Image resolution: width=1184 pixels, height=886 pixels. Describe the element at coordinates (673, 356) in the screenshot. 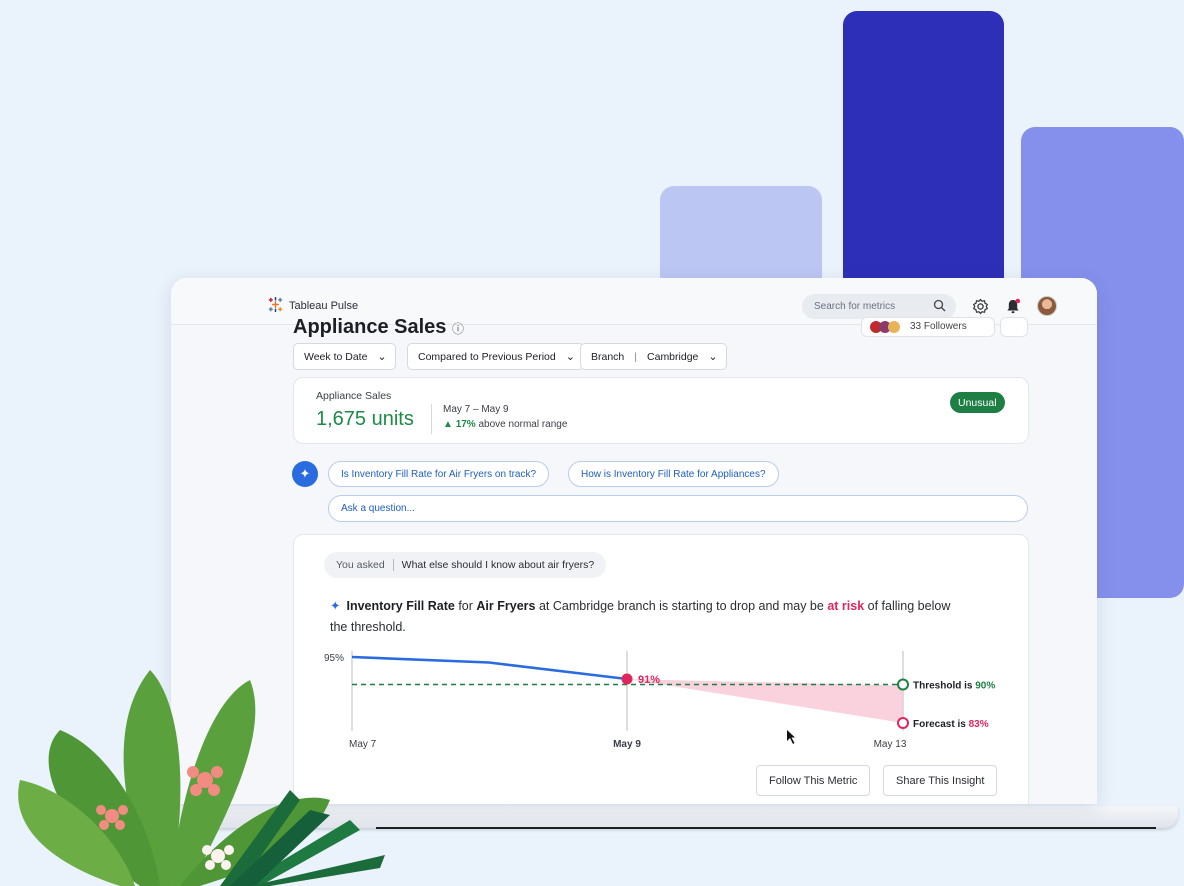

I see `filter-branch-value: Cambridge` at that location.